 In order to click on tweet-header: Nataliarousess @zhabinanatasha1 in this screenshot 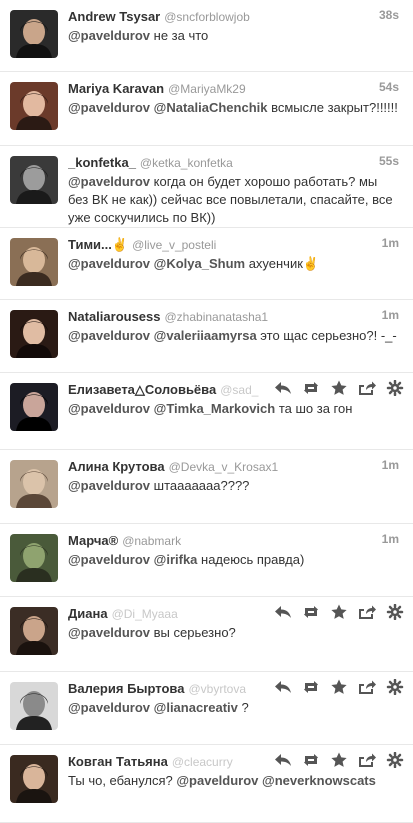, I will do `click(233, 317)`.